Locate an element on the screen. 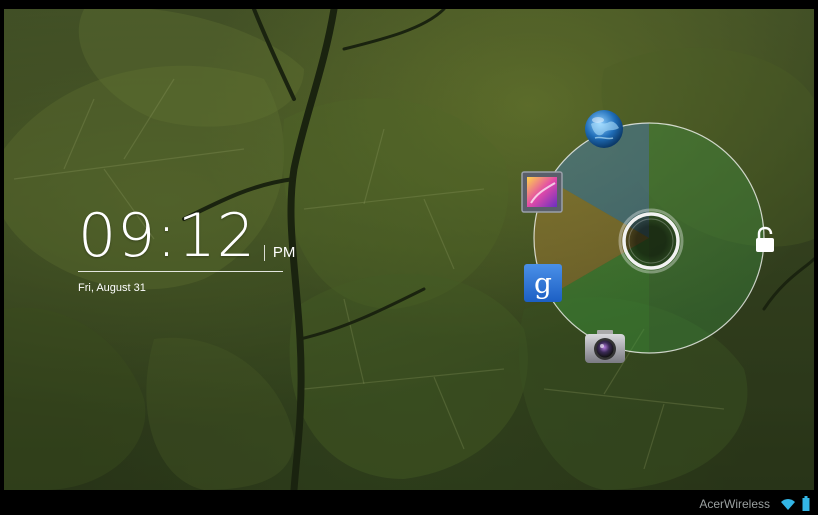 The image size is (818, 515). google-search-shortcut: g is located at coordinates (543, 283).